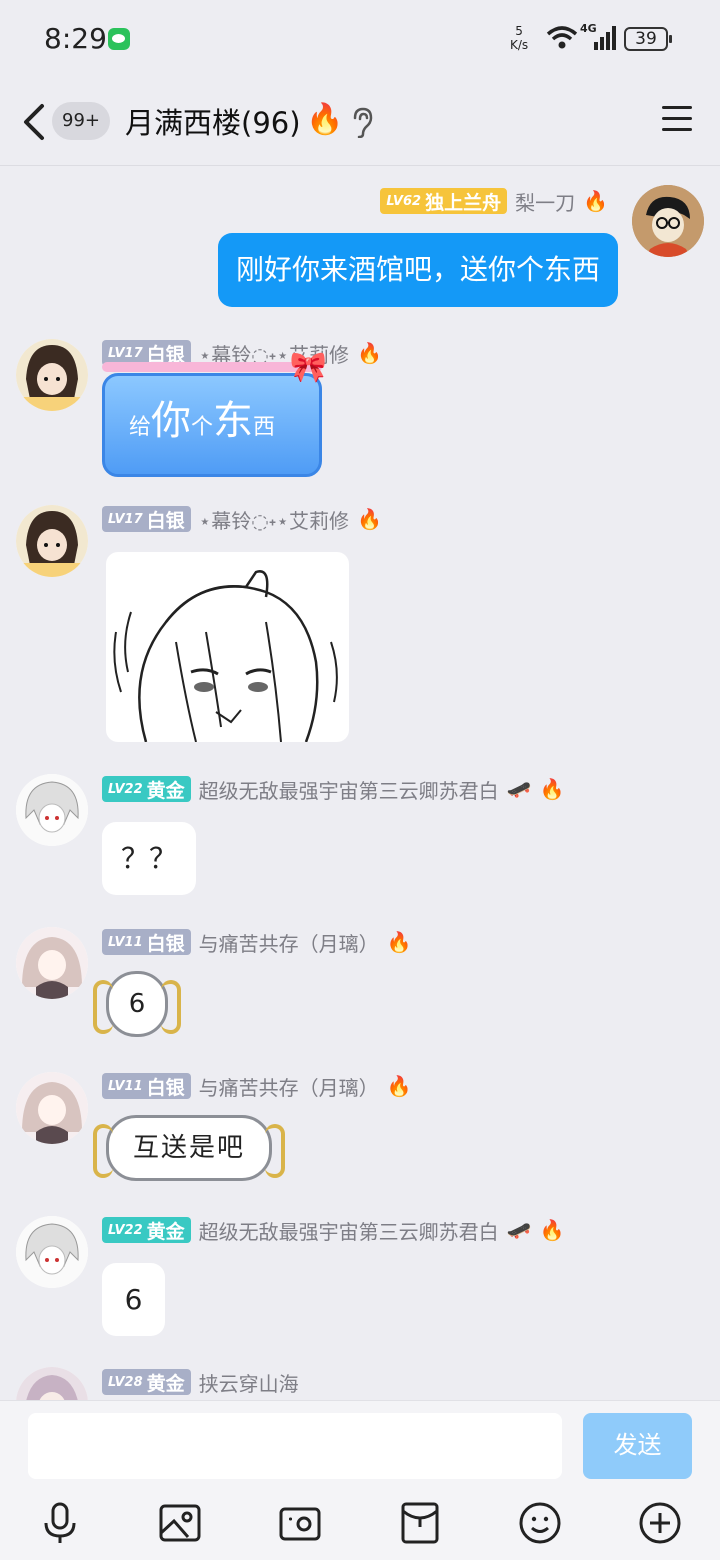 The image size is (720, 1560). I want to click on status-bar: 8:29 5 K/s 4G 39, so click(360, 40).